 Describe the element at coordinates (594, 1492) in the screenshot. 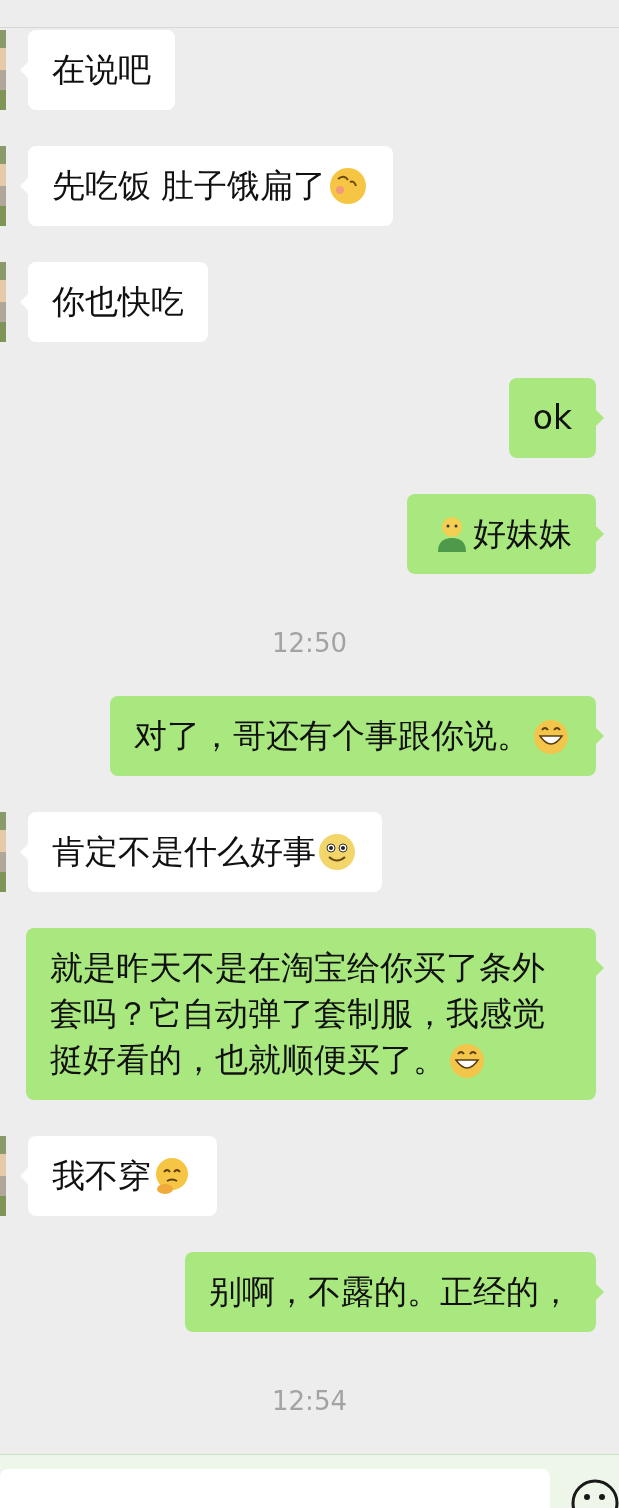

I see `emoji-icon` at that location.